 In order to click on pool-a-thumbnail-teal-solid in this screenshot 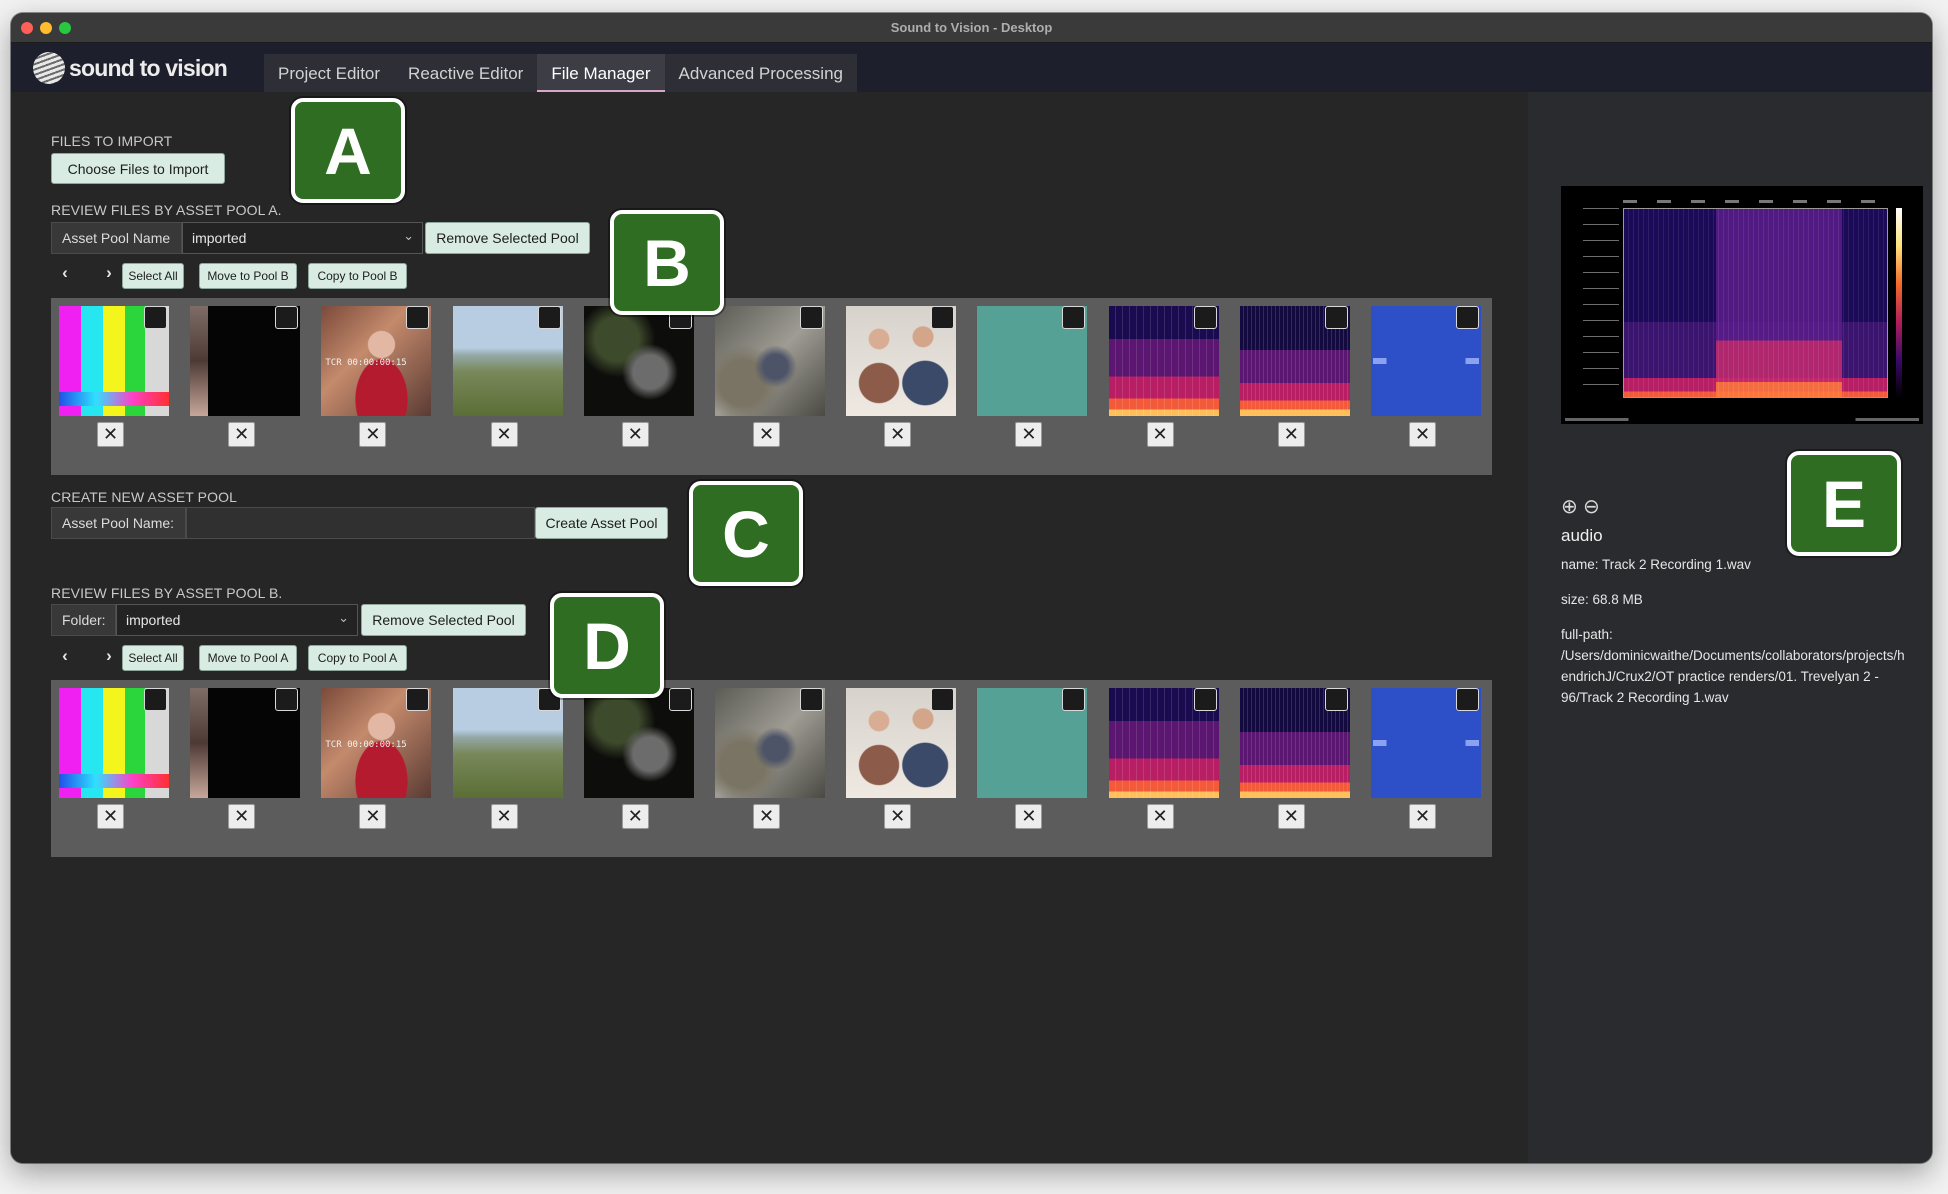, I will do `click(1032, 361)`.